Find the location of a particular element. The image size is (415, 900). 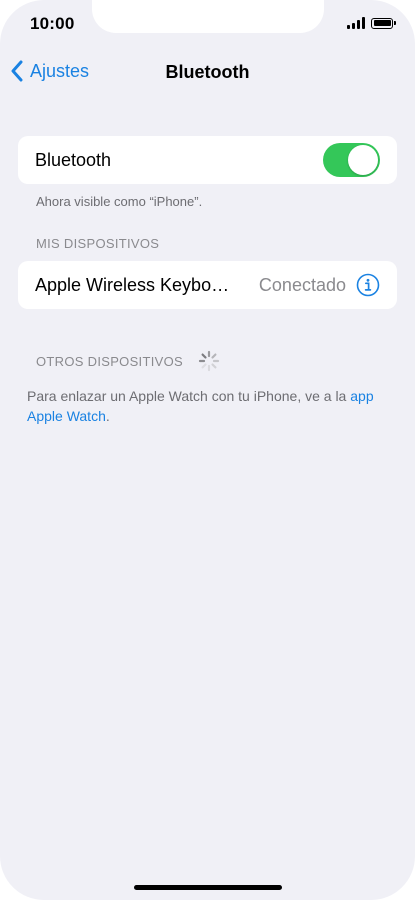

bluetooth-row: Bluetooth is located at coordinates (207, 160).